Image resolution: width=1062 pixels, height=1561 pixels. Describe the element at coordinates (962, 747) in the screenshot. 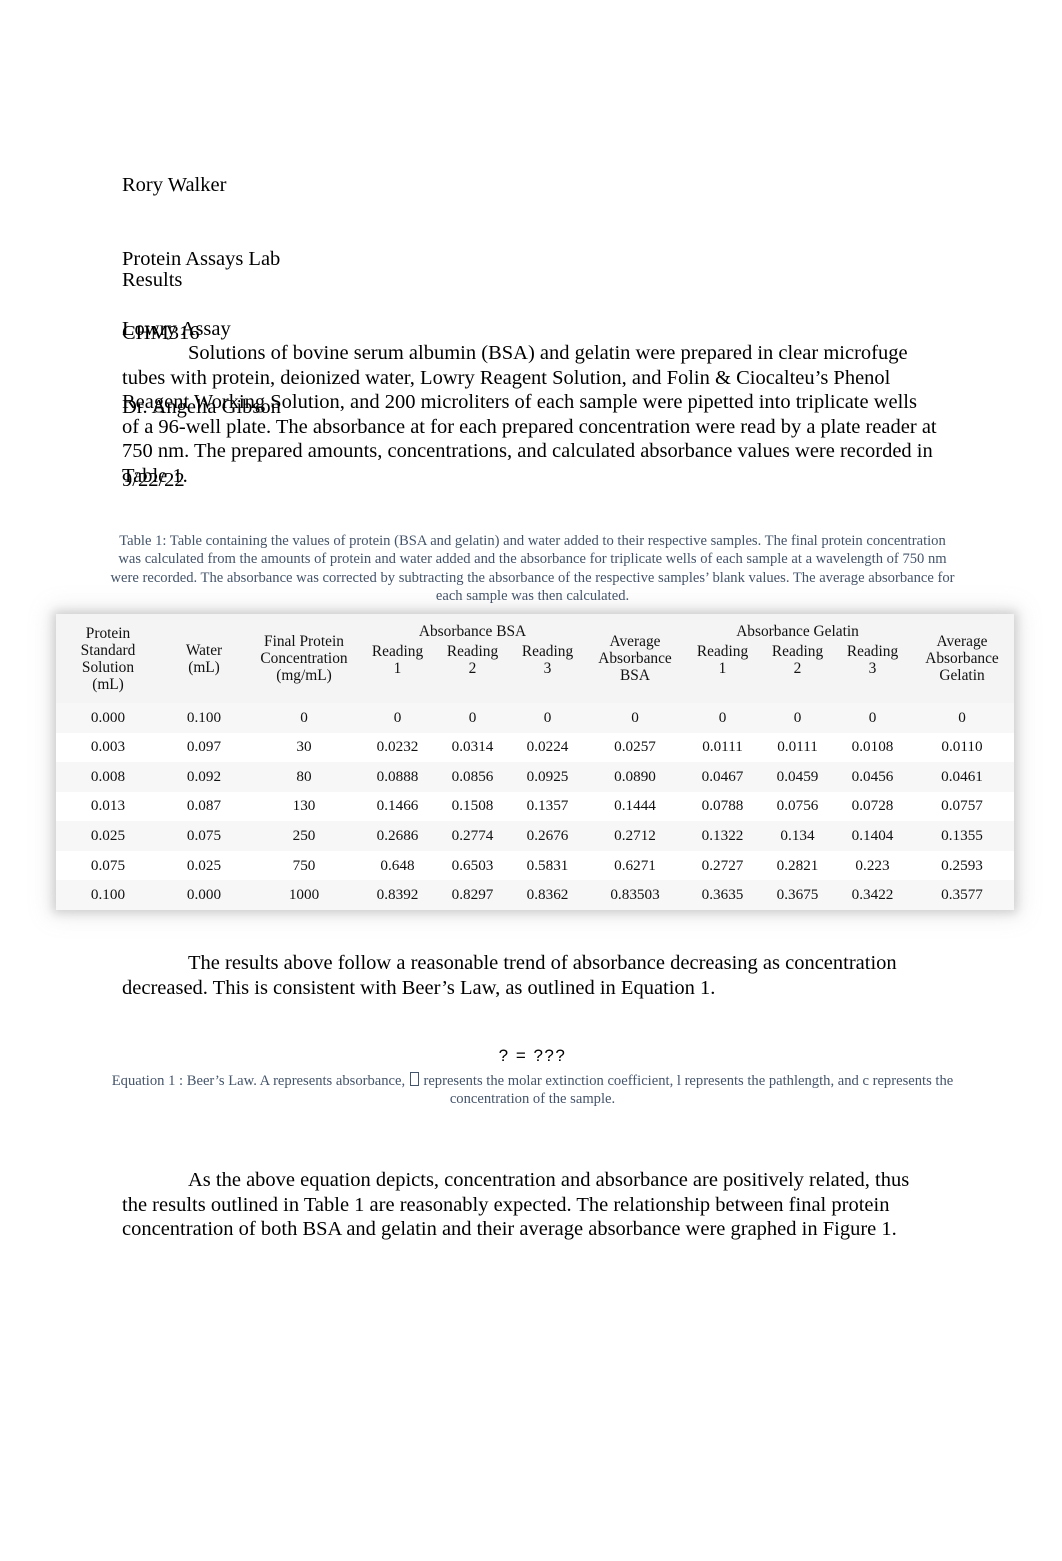

I see `table-cell: 0.0110` at that location.